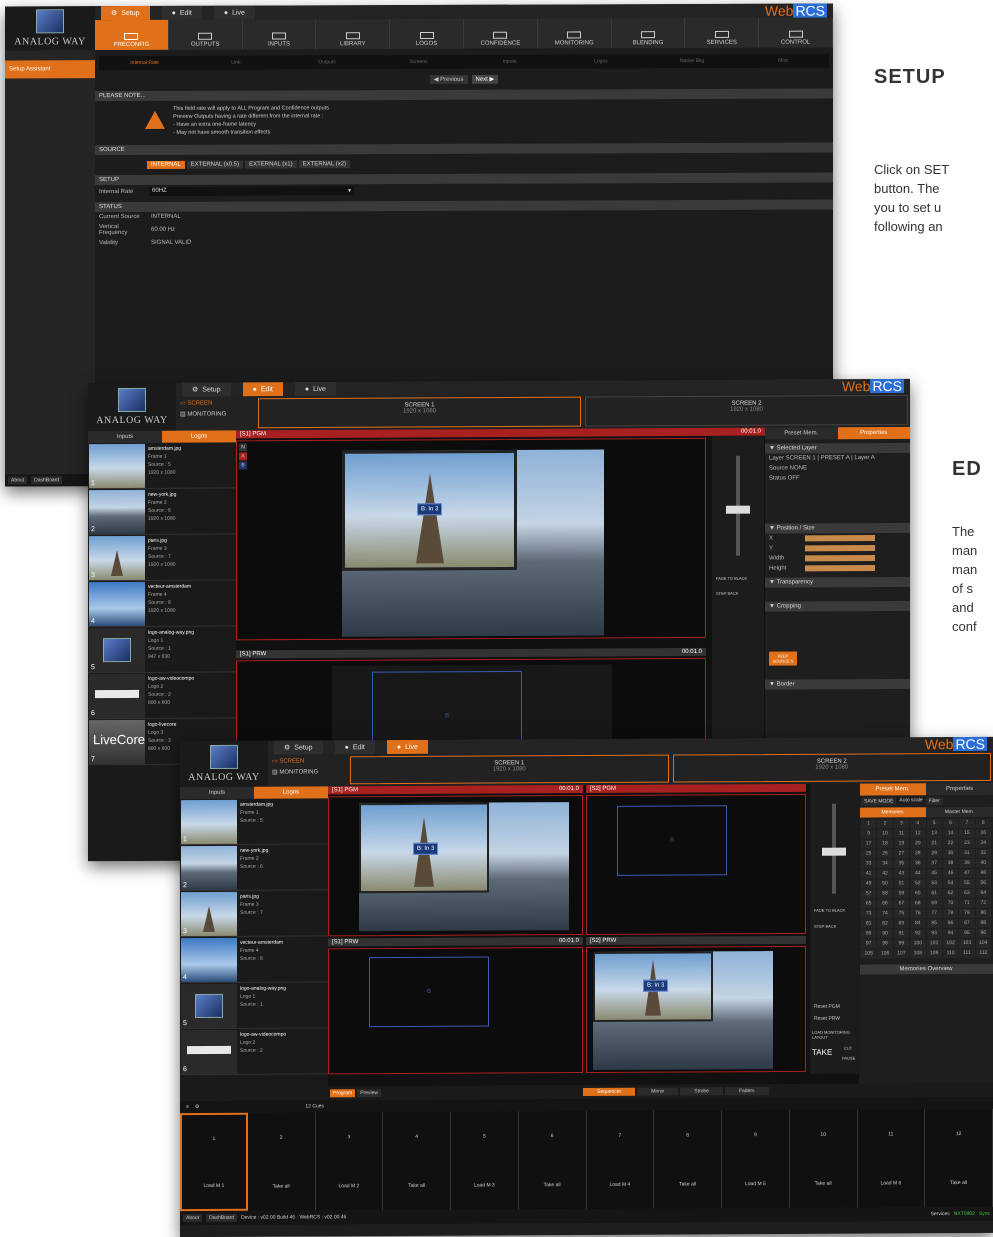 The width and height of the screenshot is (993, 1237). What do you see at coordinates (823, 1158) in the screenshot?
I see `cue-item: 10 Take all` at bounding box center [823, 1158].